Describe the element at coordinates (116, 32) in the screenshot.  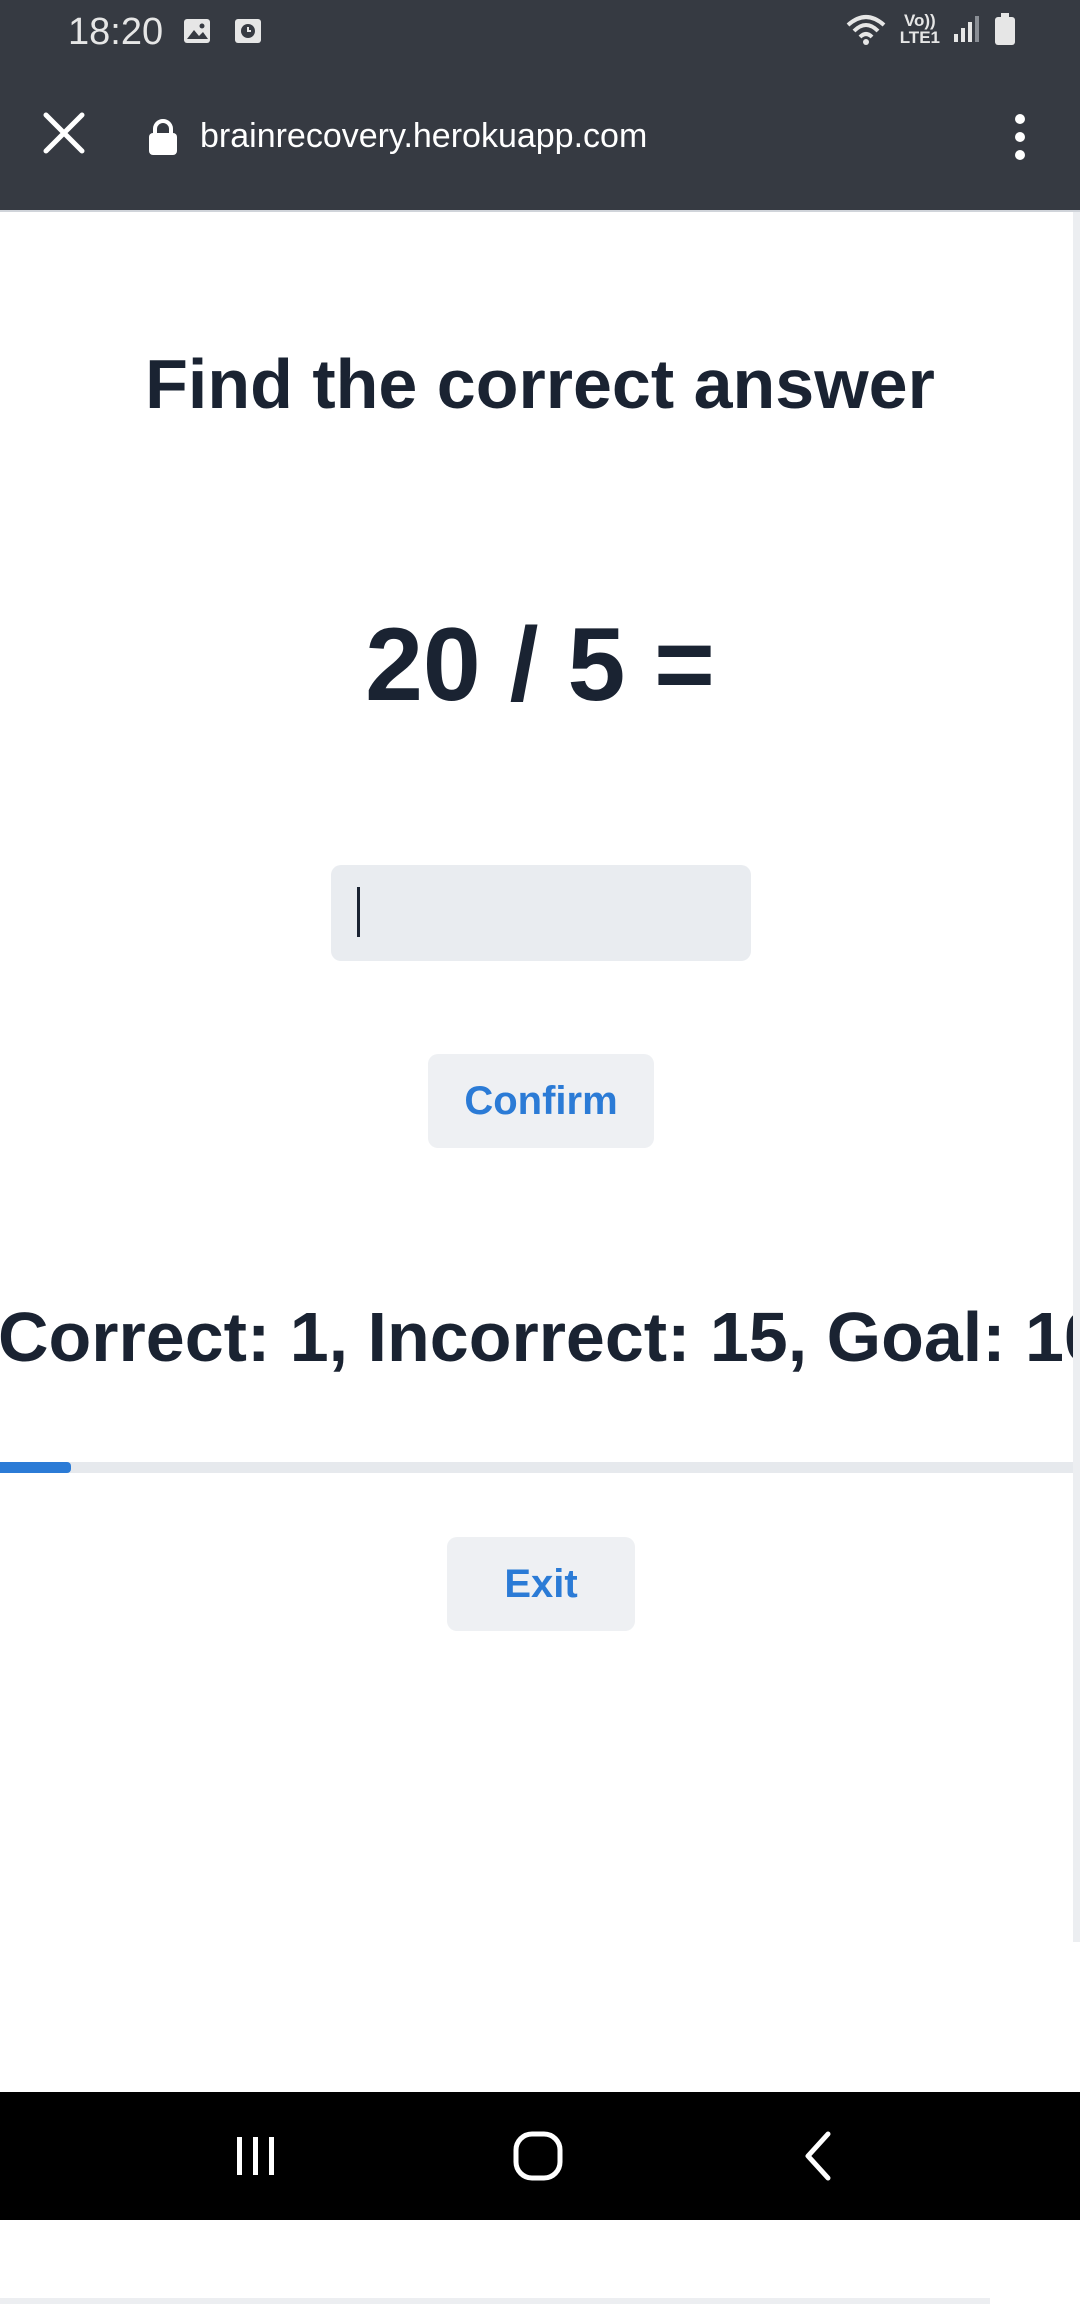
I see `status-time: 18:20` at that location.